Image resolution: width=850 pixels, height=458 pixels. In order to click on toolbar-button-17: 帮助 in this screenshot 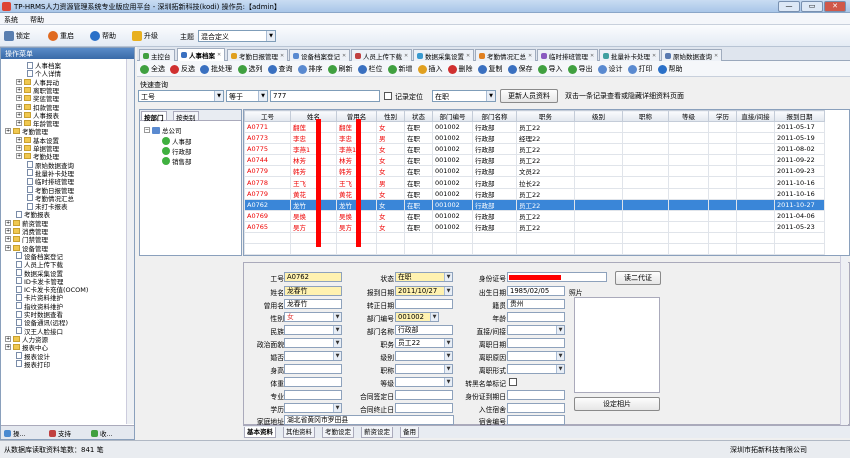, I will do `click(670, 69)`.